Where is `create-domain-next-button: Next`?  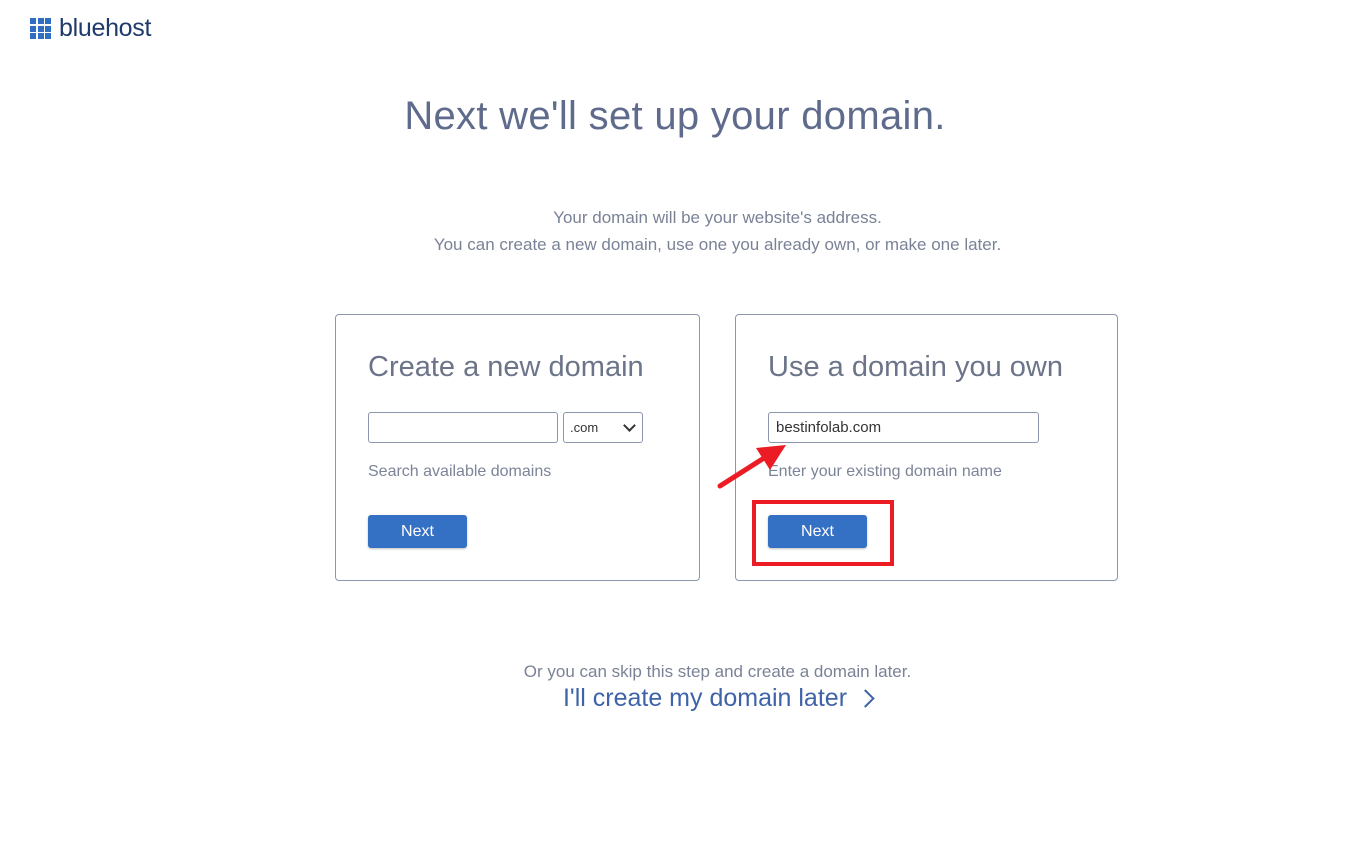
create-domain-next-button: Next is located at coordinates (417, 531).